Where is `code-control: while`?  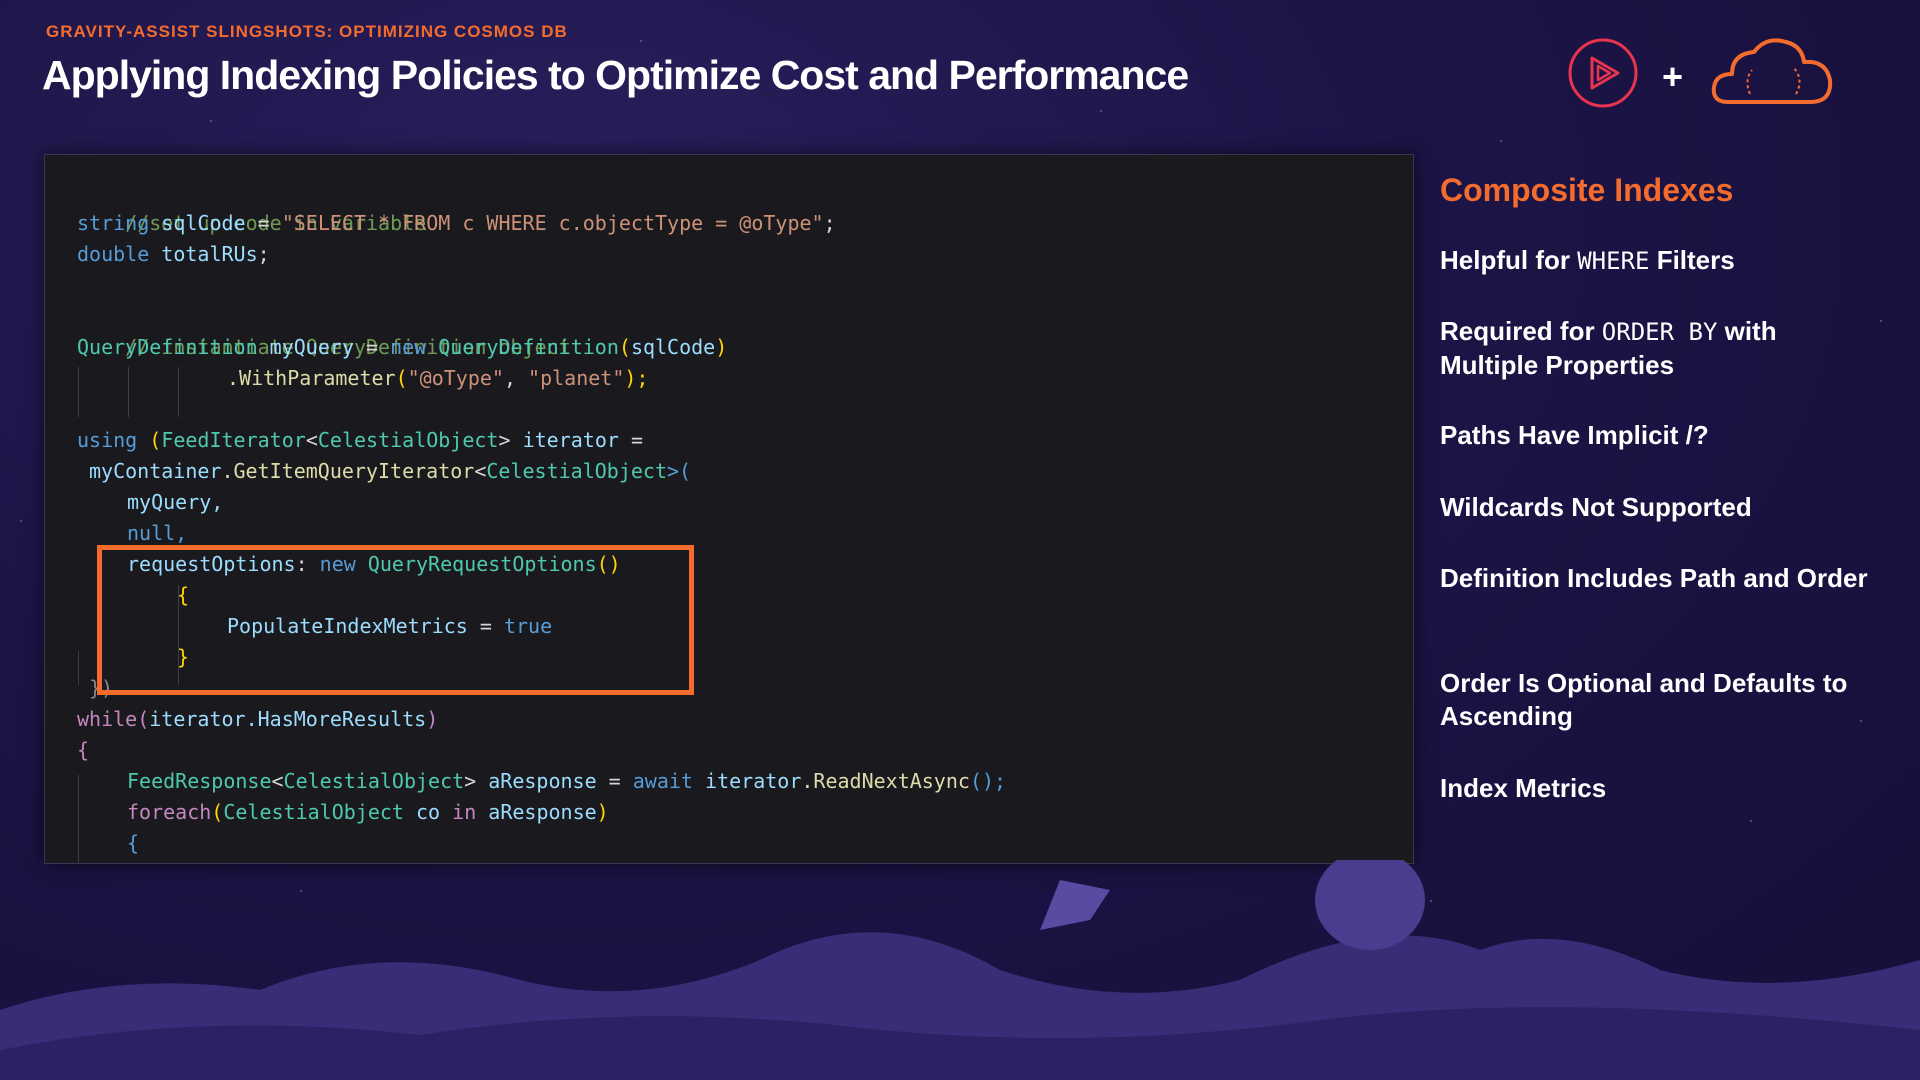
code-control: while is located at coordinates (107, 719).